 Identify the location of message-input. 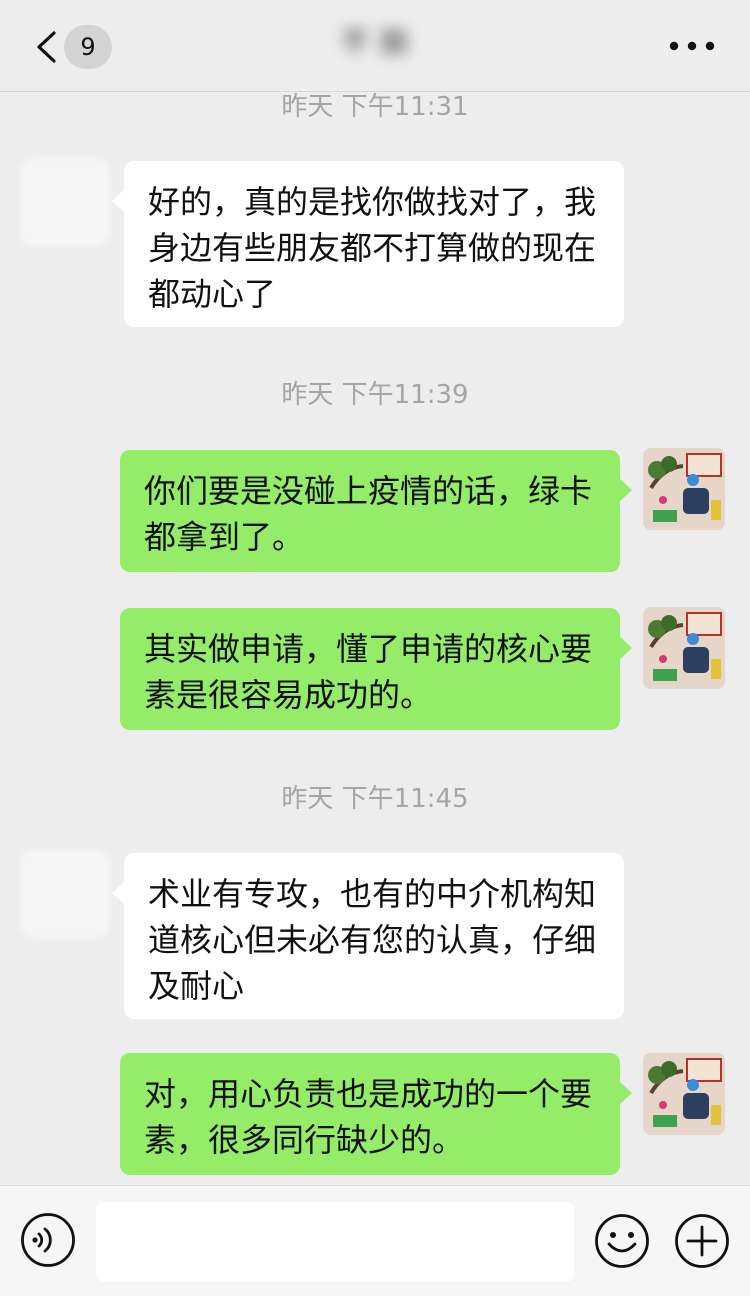
(335, 1242).